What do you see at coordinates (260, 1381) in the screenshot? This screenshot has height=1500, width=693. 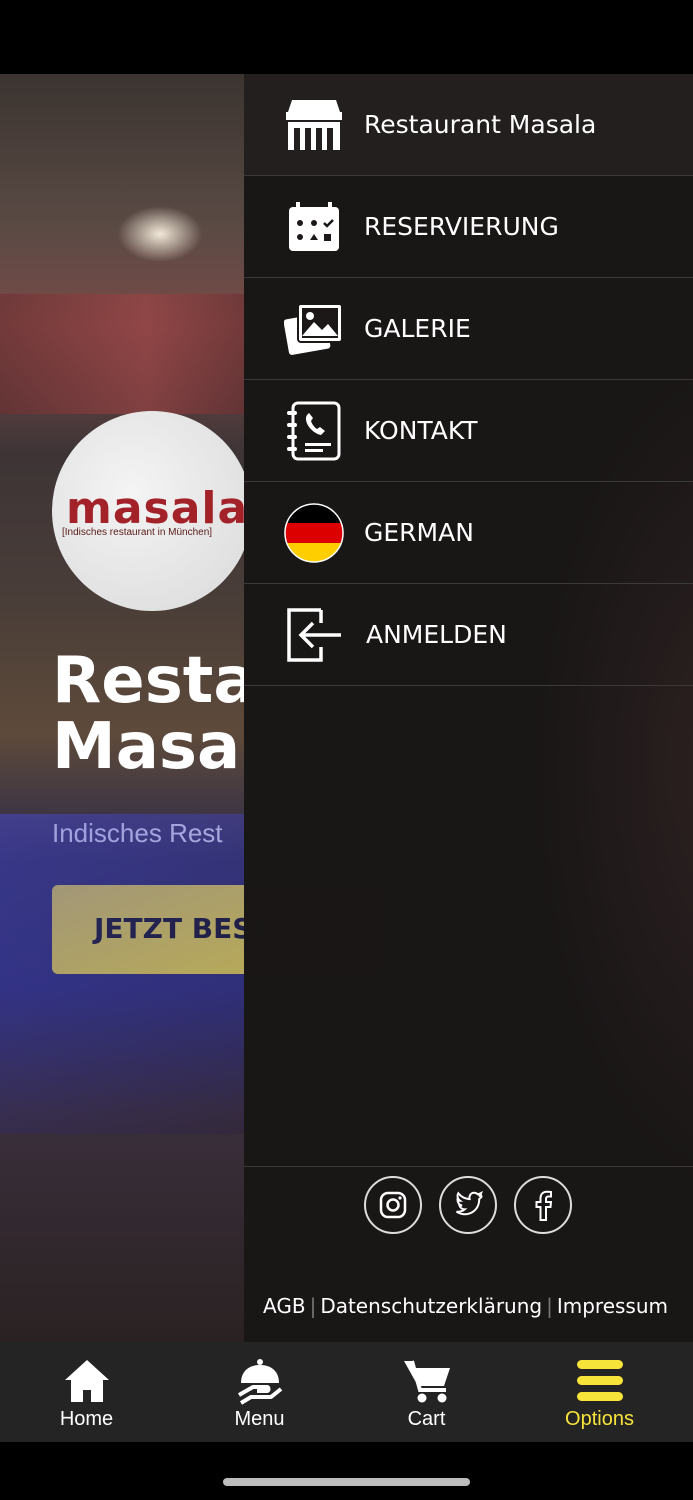 I see `cloche-icon` at bounding box center [260, 1381].